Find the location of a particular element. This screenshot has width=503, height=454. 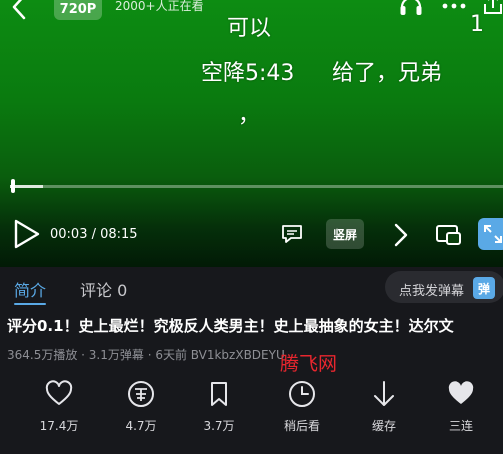

progress-thumb is located at coordinates (13, 186).